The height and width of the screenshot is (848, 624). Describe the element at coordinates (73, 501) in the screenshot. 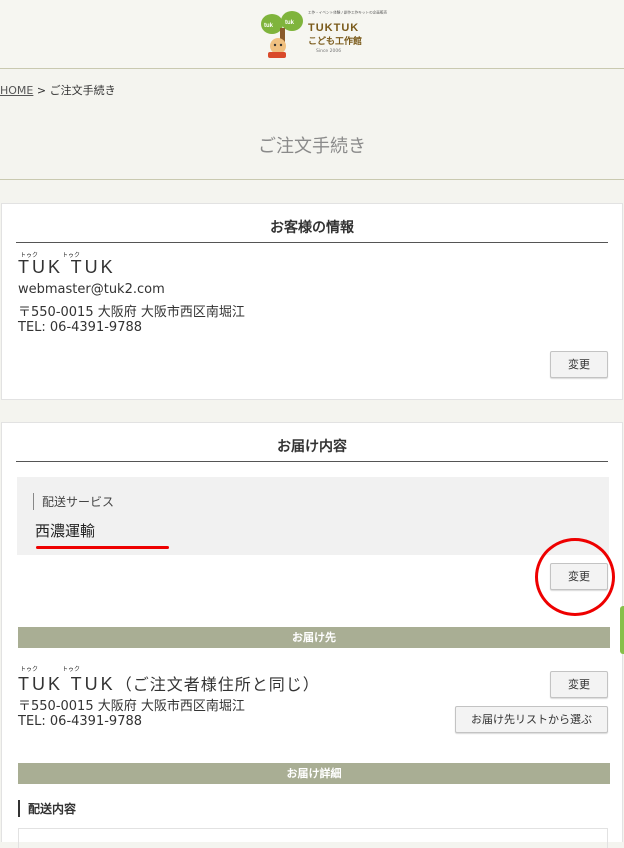

I see `shipping-service-label: 配送サービス` at that location.